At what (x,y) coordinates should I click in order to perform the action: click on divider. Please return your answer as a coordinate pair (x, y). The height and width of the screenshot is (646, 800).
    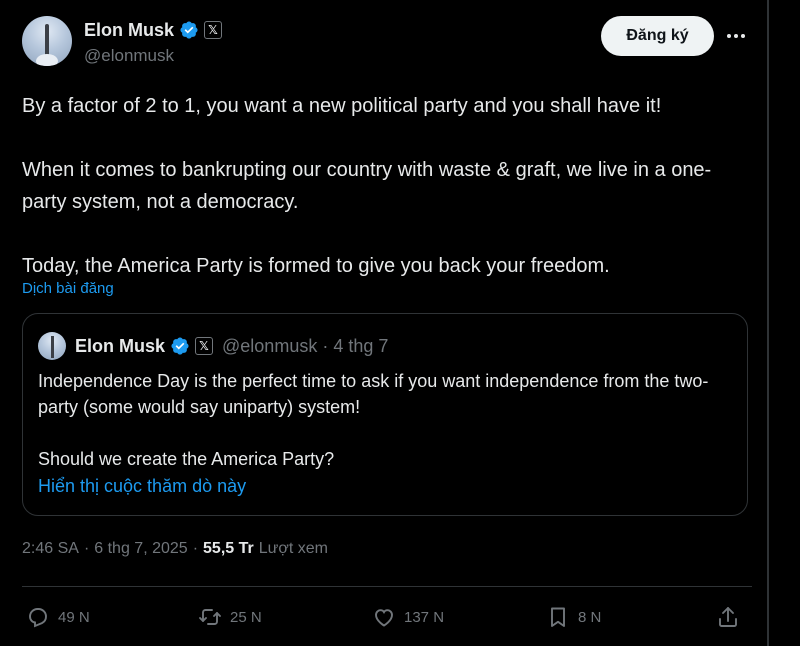
    Looking at the image, I should click on (387, 586).